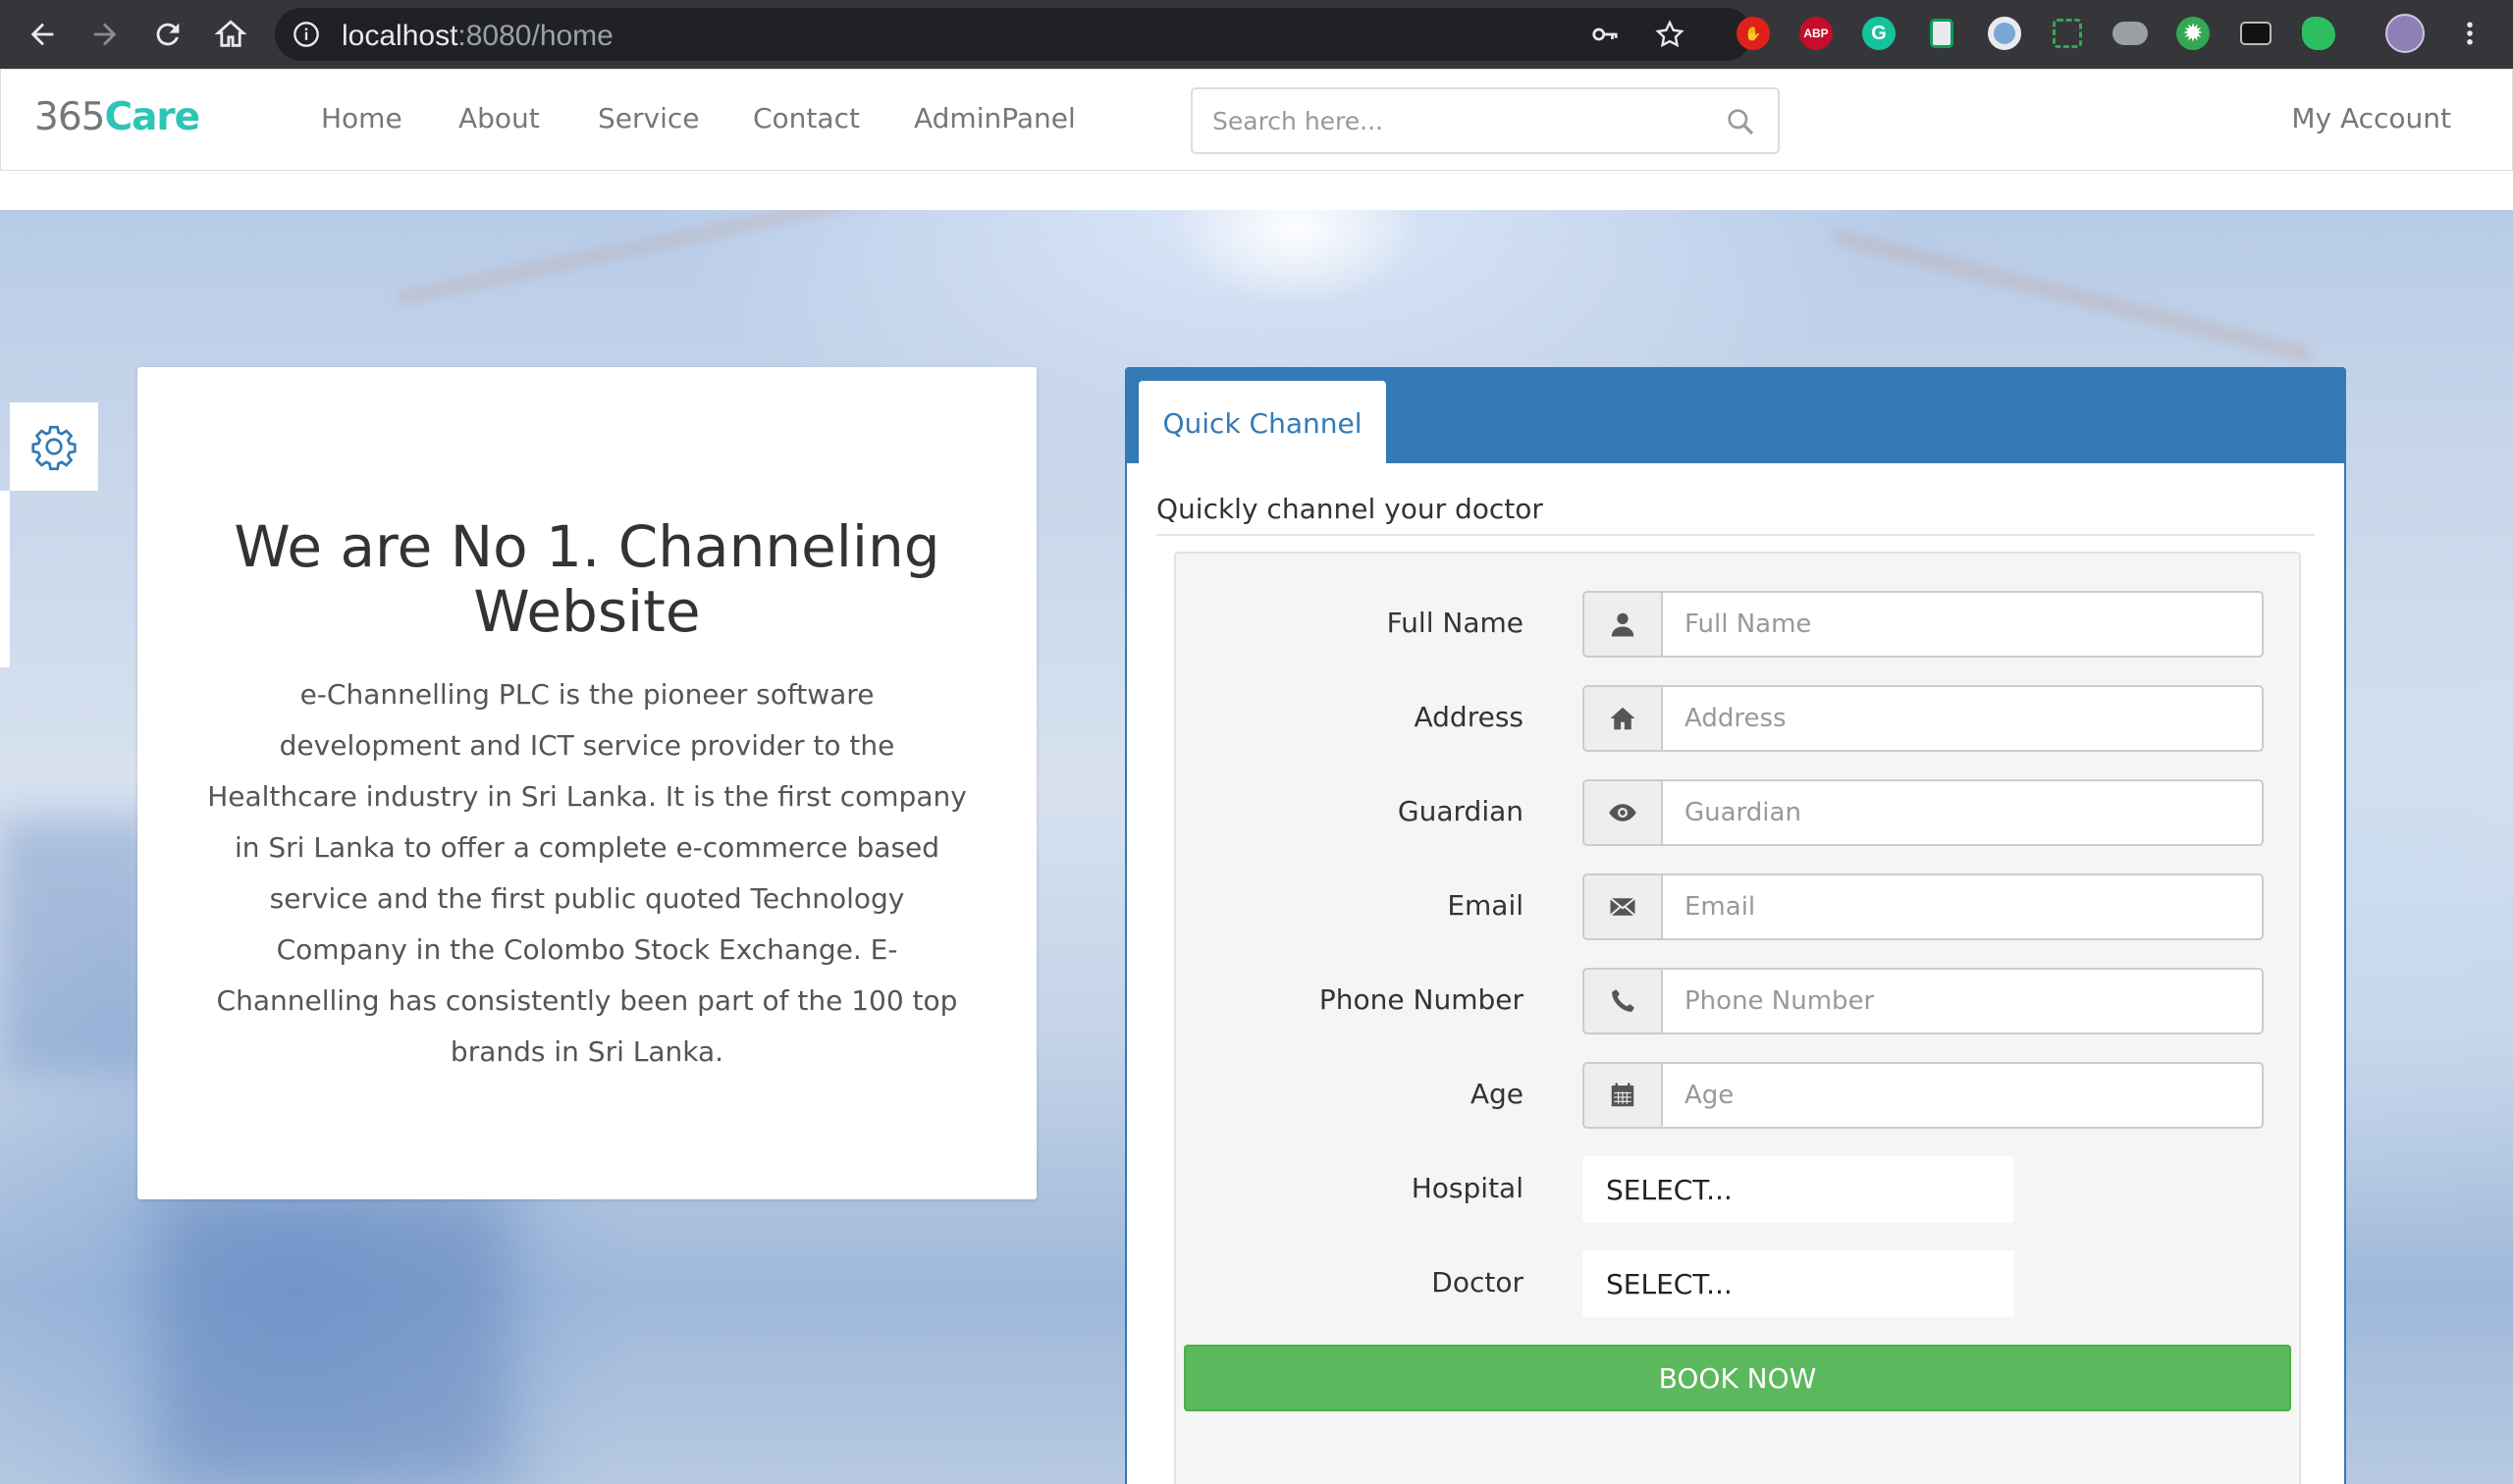 The image size is (2513, 1484). I want to click on brand-accent: Care, so click(152, 117).